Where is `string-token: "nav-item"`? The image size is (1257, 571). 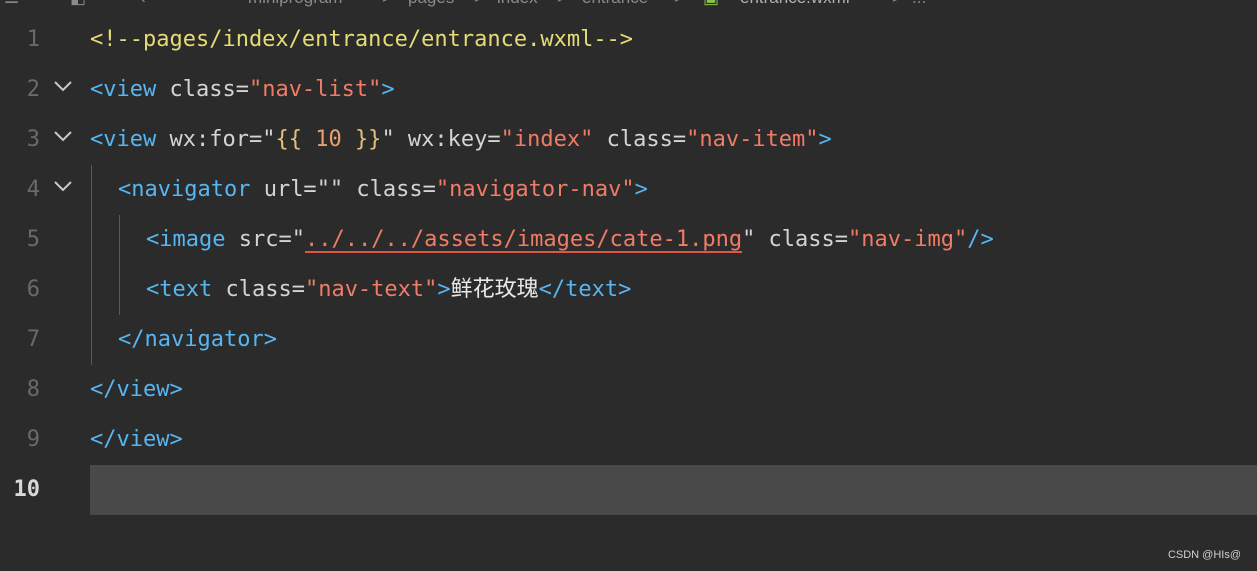
string-token: "nav-item" is located at coordinates (752, 139).